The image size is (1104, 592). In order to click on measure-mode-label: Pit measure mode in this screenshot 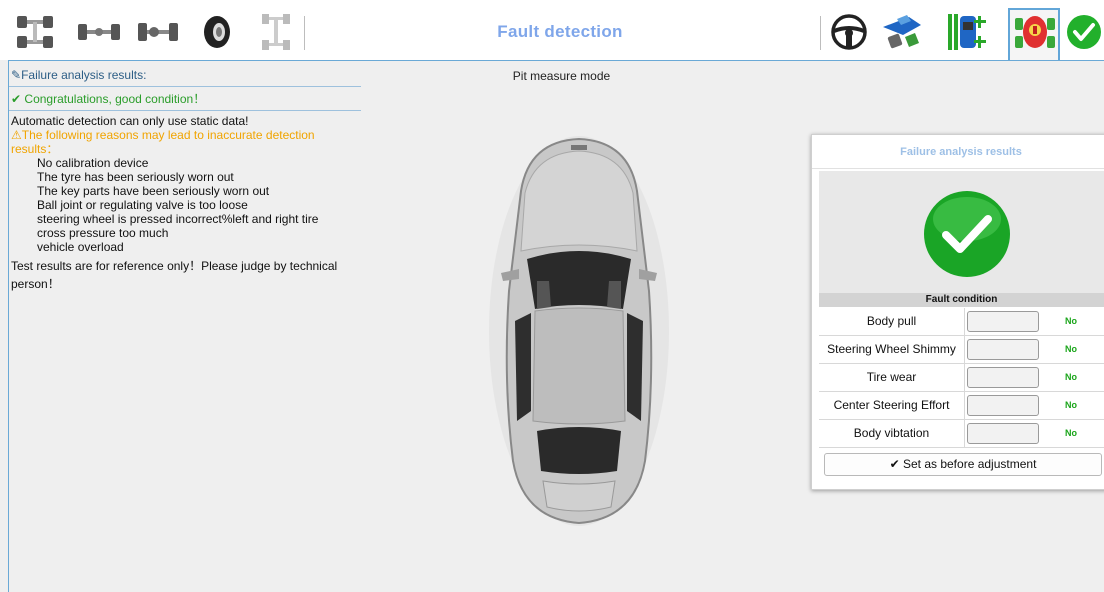, I will do `click(561, 76)`.